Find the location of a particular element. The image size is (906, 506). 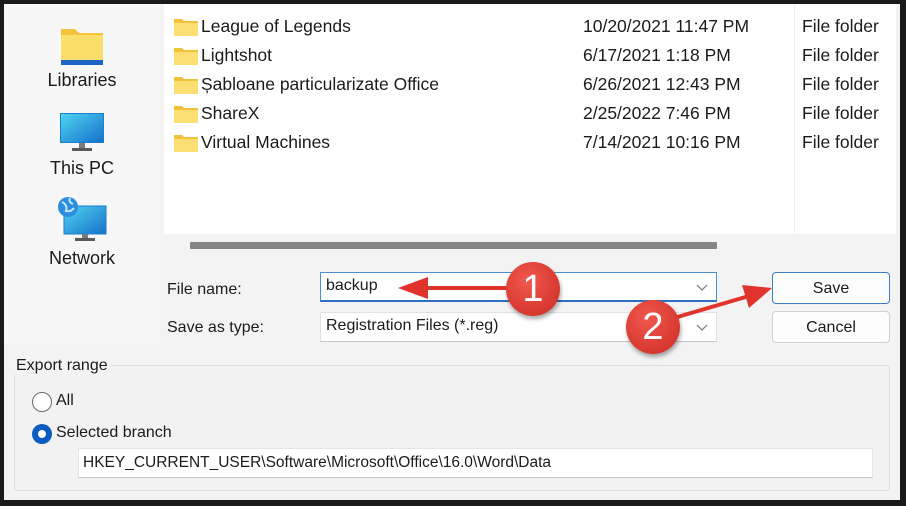

file-date: 10/20/2021 11:47 PM is located at coordinates (666, 26).